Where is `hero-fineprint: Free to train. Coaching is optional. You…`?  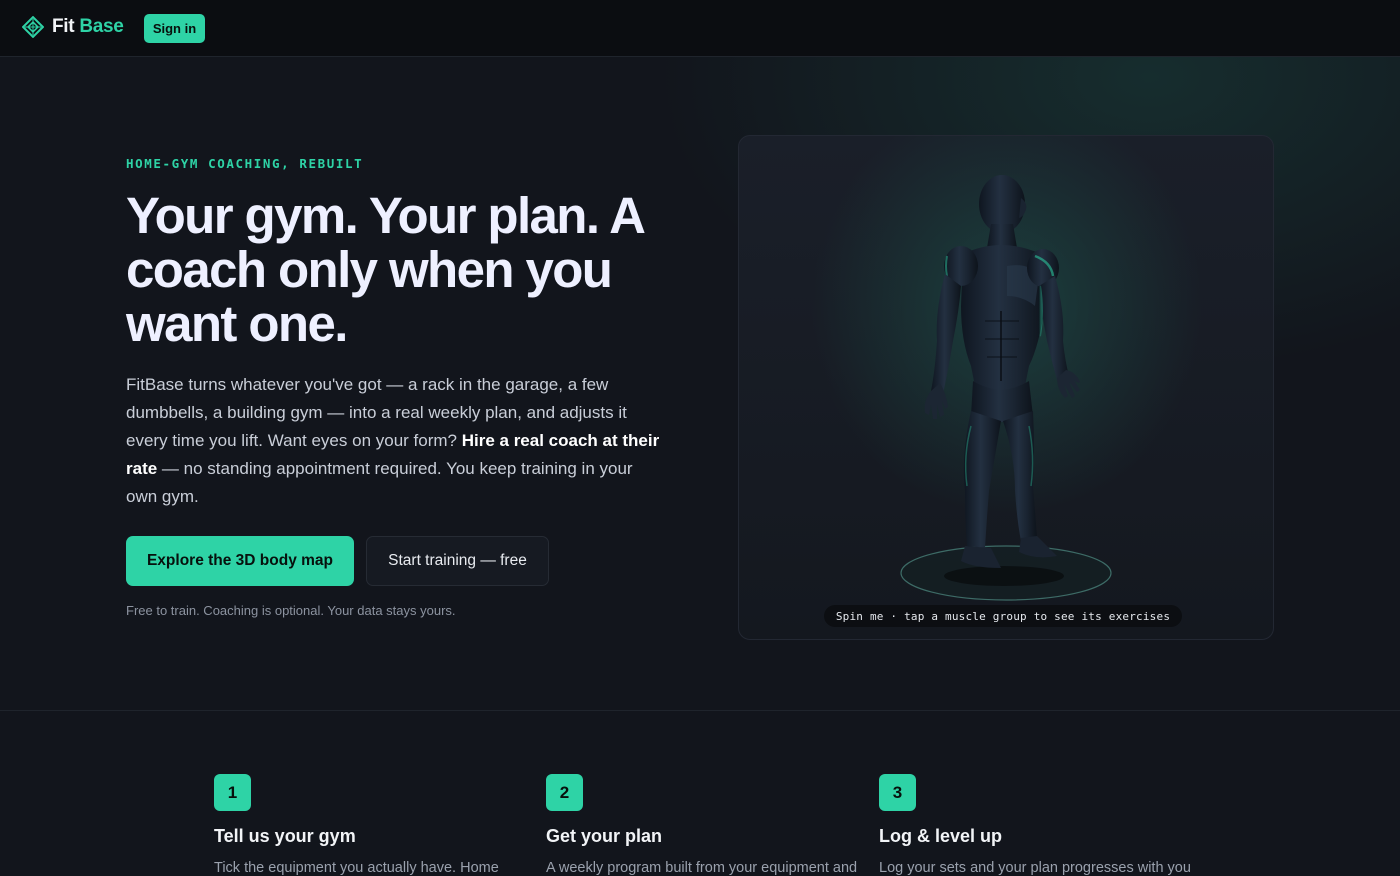 hero-fineprint: Free to train. Coaching is optional. You… is located at coordinates (291, 610).